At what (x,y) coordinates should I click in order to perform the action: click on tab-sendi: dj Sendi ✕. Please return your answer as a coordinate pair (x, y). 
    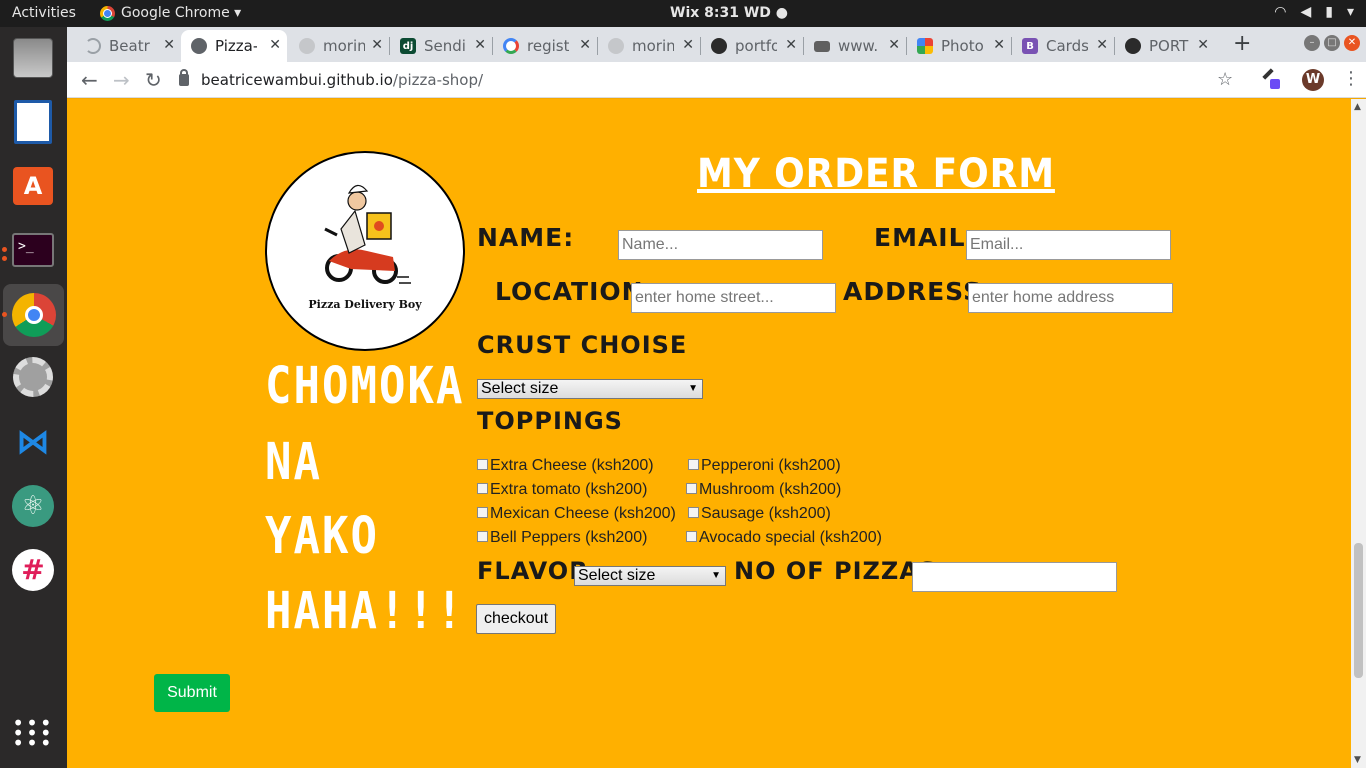
    Looking at the image, I should click on (441, 46).